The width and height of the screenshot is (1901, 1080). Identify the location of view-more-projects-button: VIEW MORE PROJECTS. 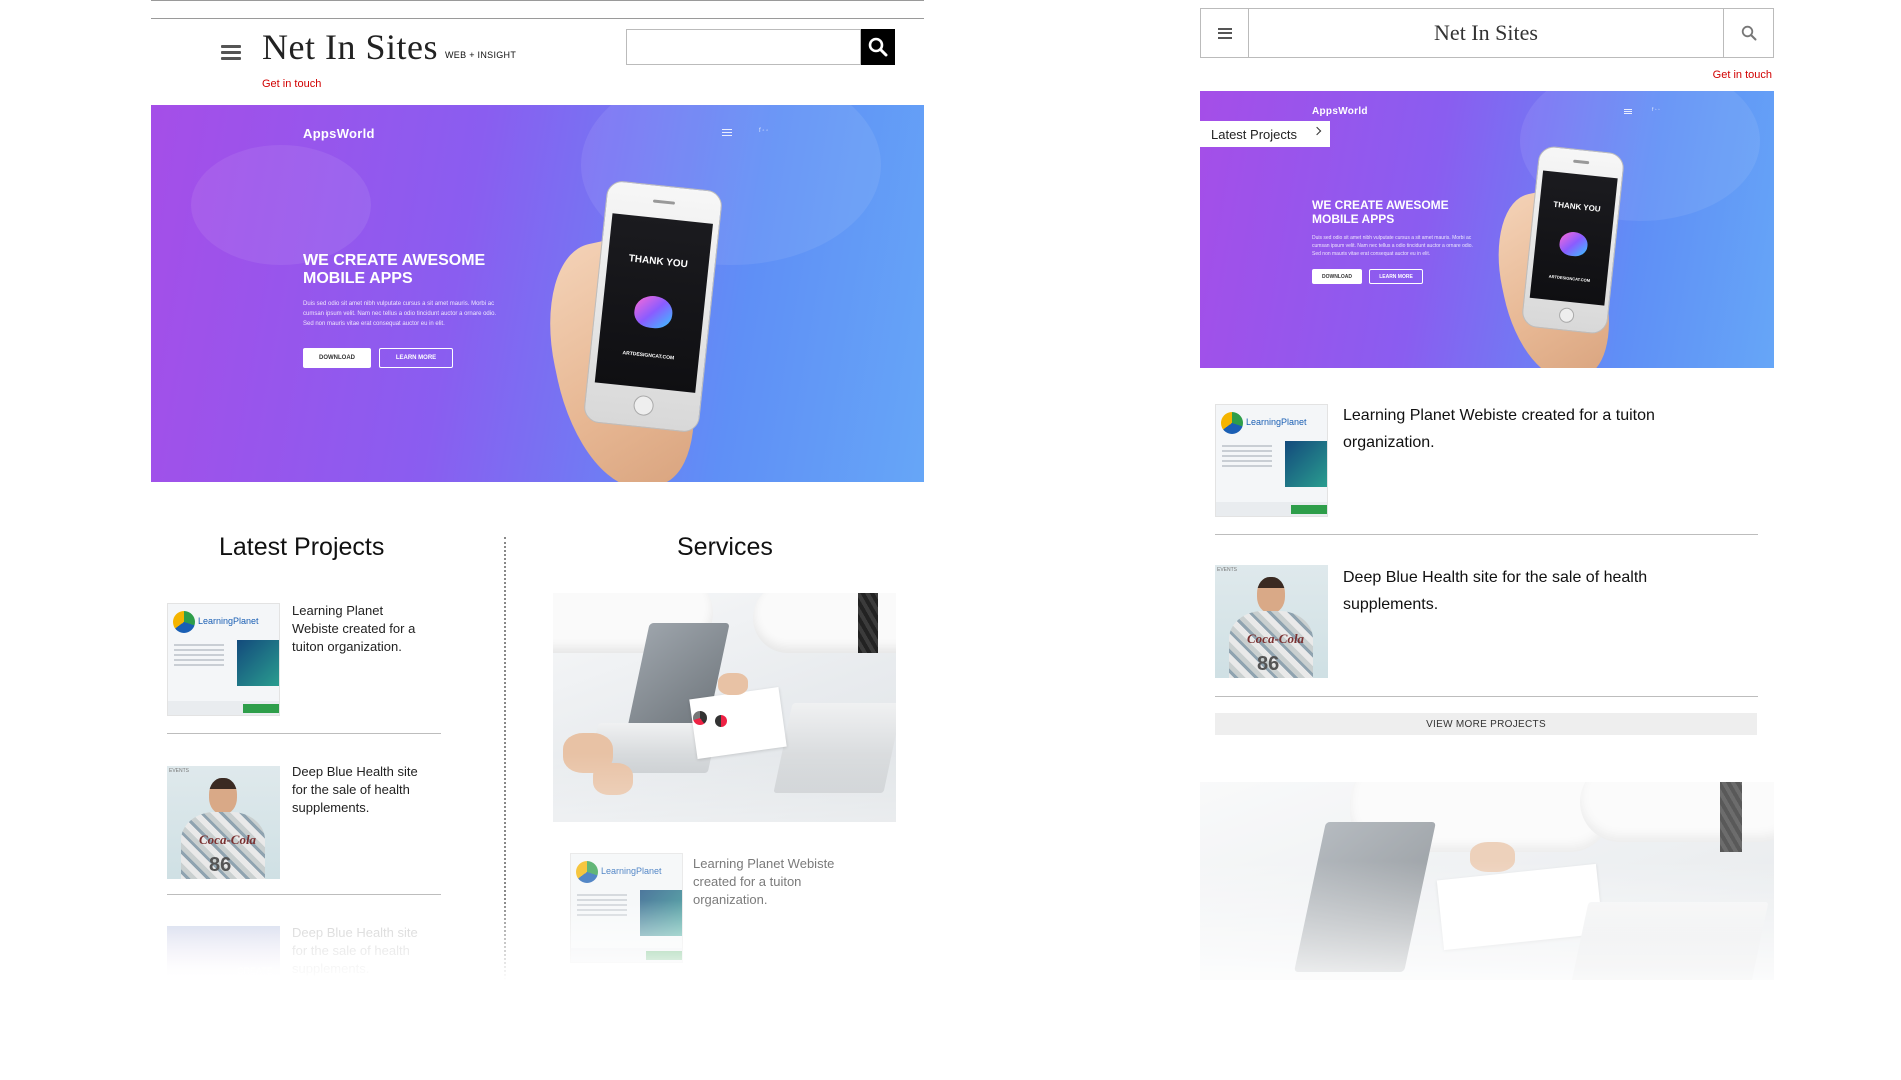
(1486, 724).